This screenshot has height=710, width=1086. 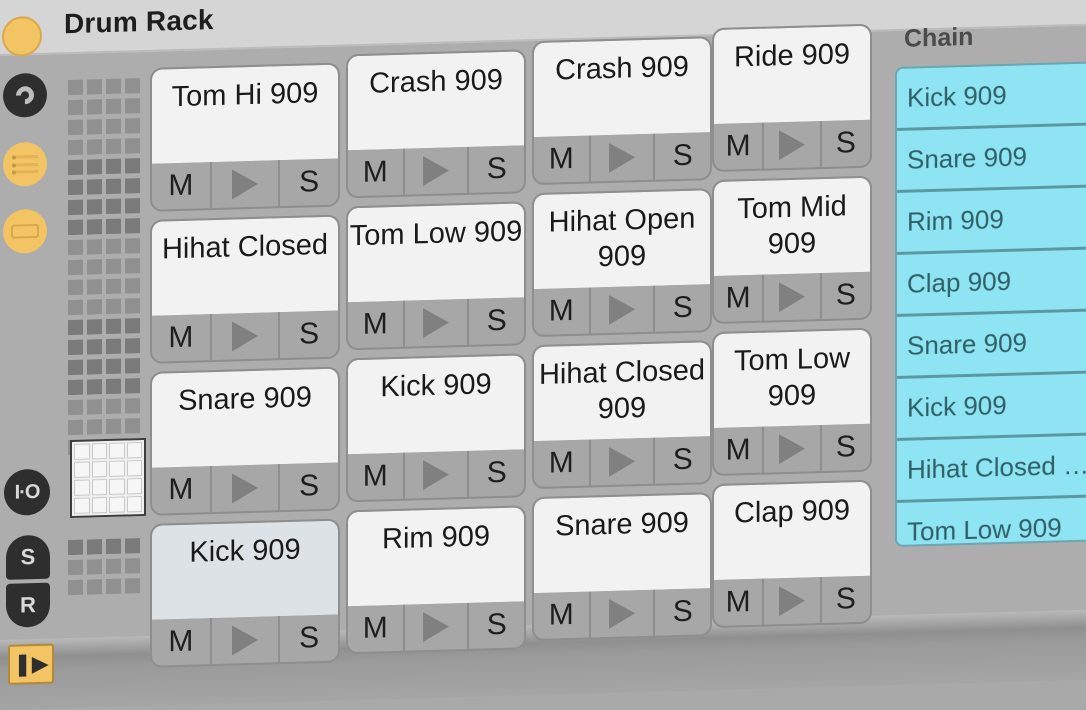 I want to click on pad-name: Rim 909, so click(x=436, y=558).